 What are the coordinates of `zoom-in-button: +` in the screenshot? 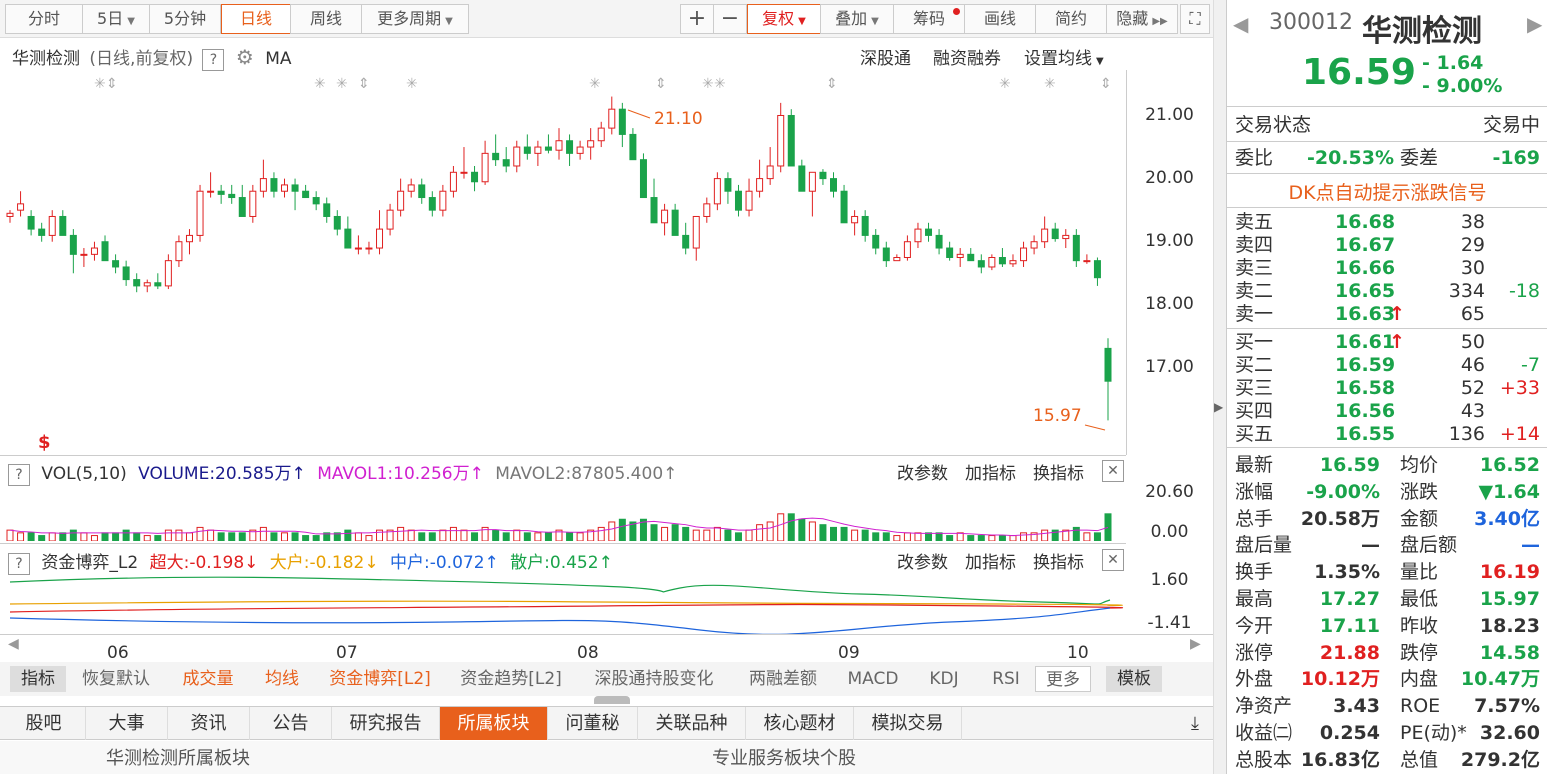 It's located at (697, 19).